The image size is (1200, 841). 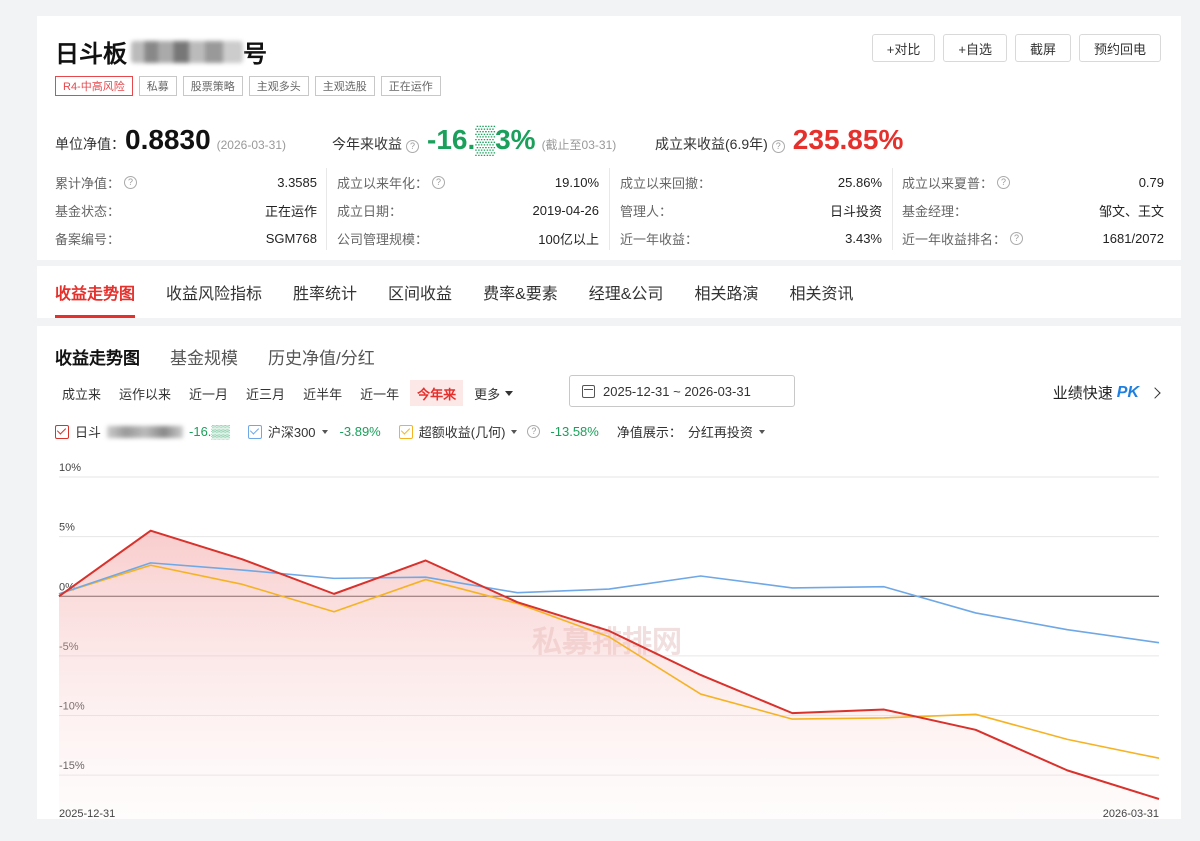 I want to click on info-label: 成立以来回撤：, so click(x=666, y=183).